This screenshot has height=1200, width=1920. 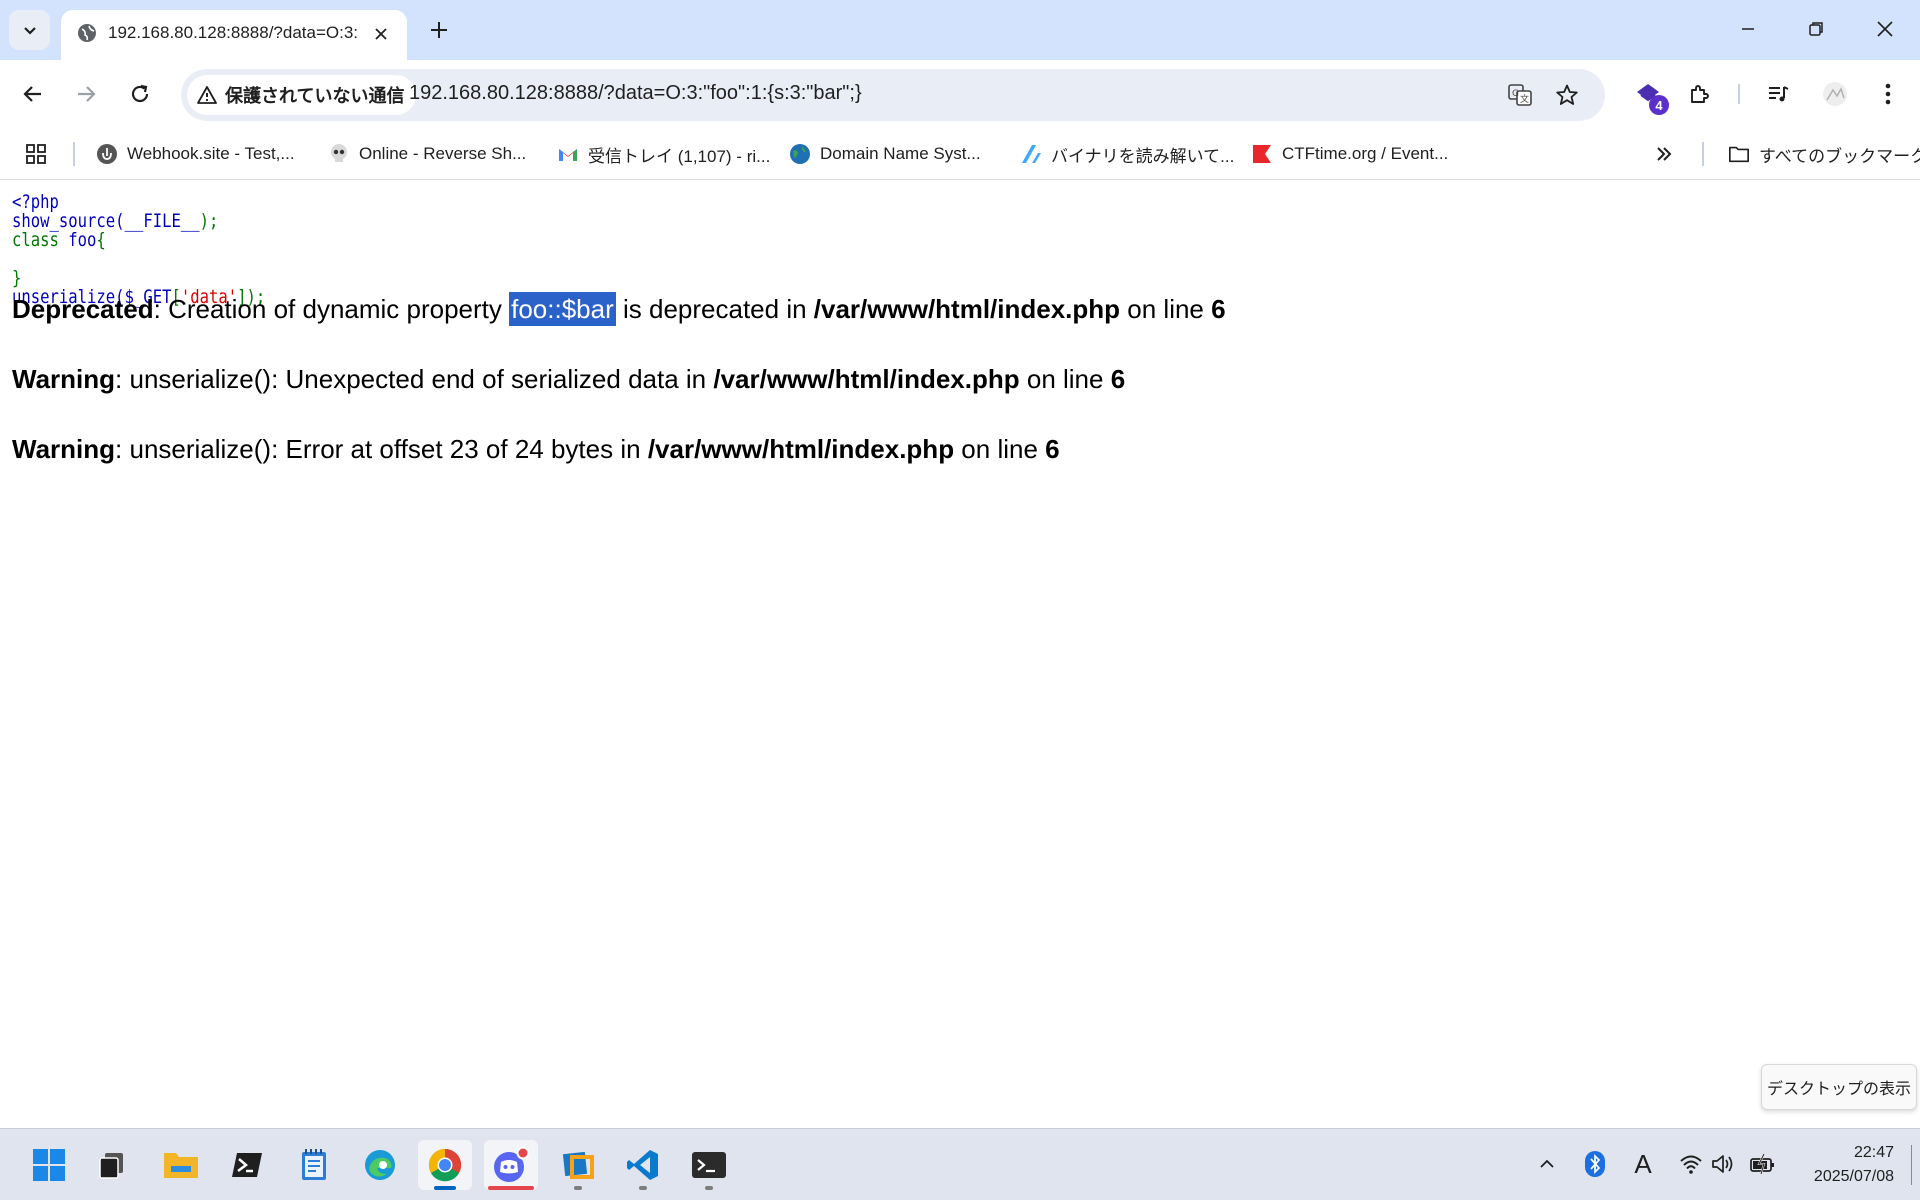 I want to click on show-hidden-icons-button, so click(x=1547, y=1164).